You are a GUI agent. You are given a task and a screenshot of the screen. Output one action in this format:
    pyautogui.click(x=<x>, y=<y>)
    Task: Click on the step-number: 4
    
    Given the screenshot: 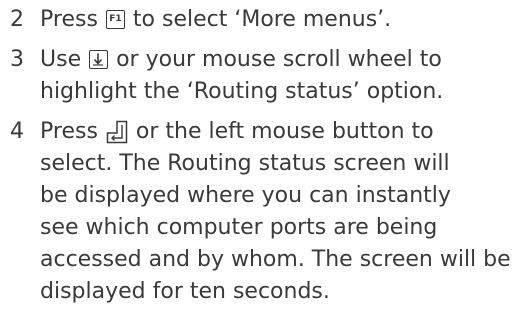 What is the action you would take?
    pyautogui.click(x=17, y=131)
    